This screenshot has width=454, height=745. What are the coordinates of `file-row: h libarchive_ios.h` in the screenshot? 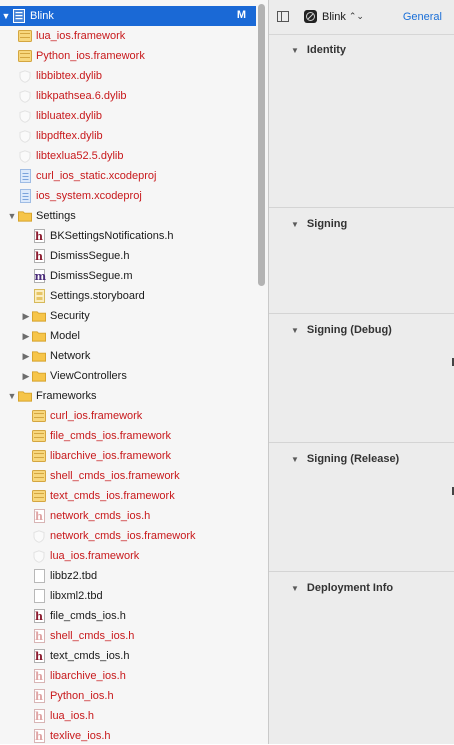 It's located at (128, 676).